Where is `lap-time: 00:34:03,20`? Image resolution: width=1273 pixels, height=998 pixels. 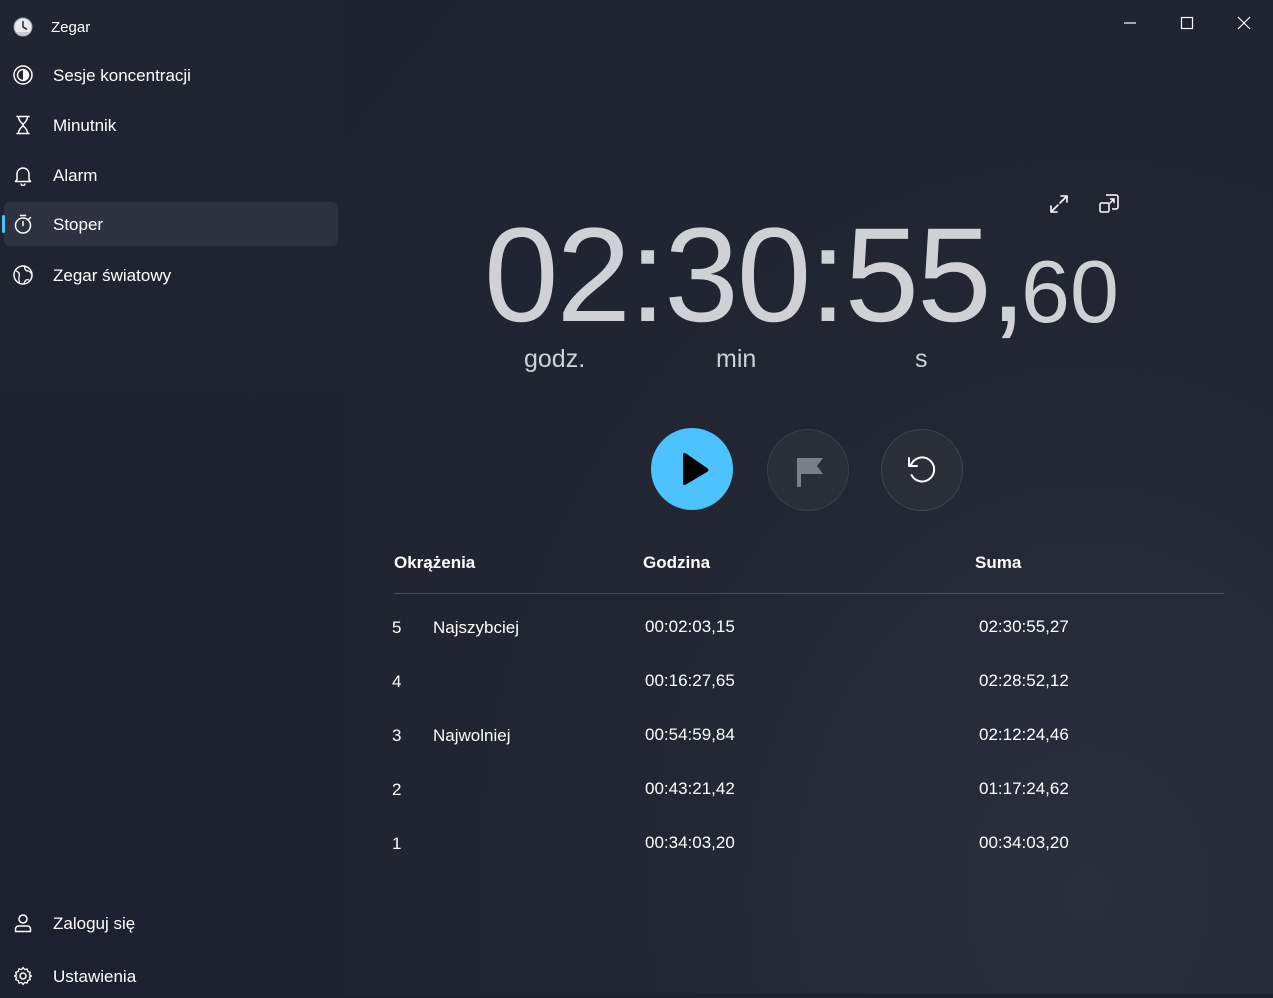 lap-time: 00:34:03,20 is located at coordinates (690, 842).